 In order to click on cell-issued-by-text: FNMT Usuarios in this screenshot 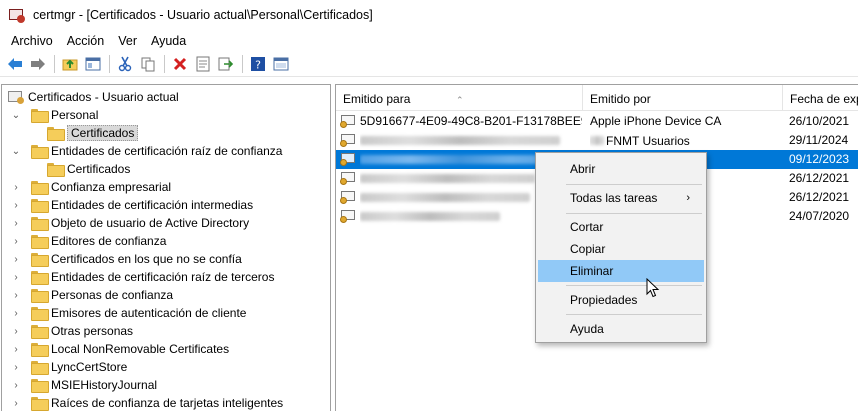, I will do `click(648, 141)`.